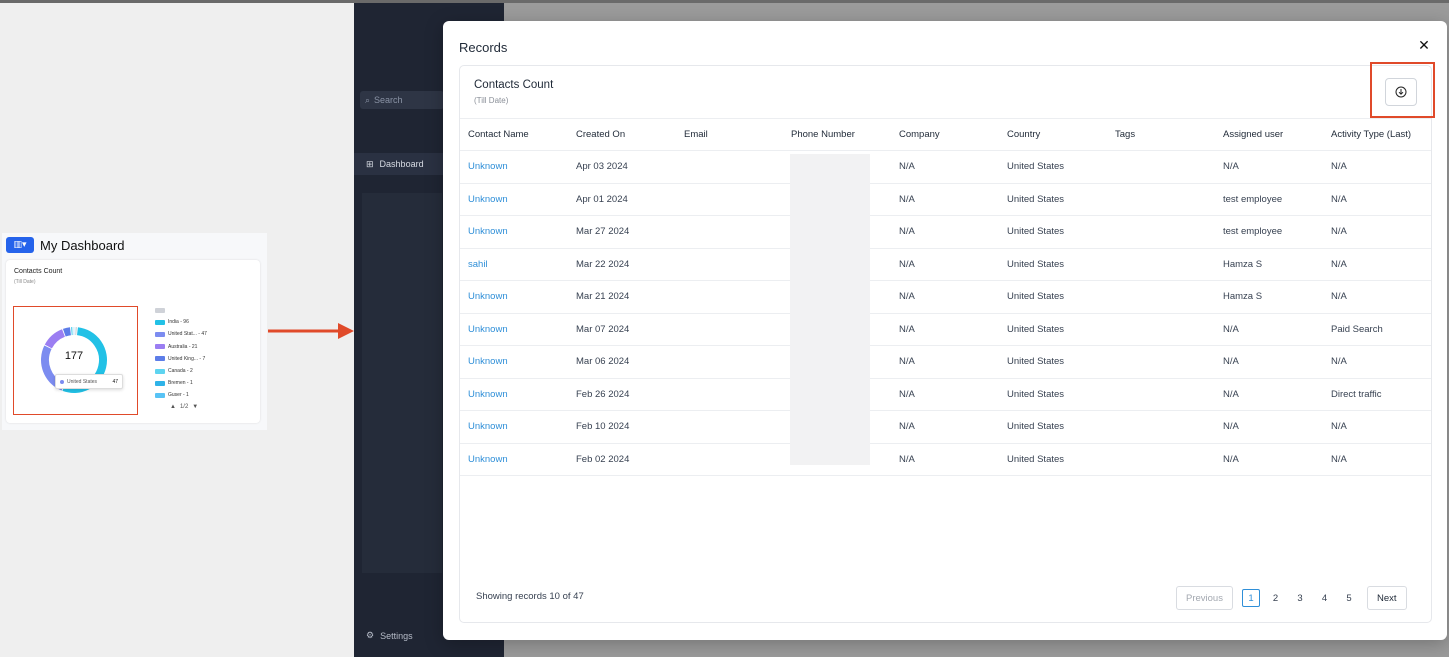  What do you see at coordinates (399, 164) in the screenshot?
I see `sidebar-item-dashboard: ⊞ Dashboard` at bounding box center [399, 164].